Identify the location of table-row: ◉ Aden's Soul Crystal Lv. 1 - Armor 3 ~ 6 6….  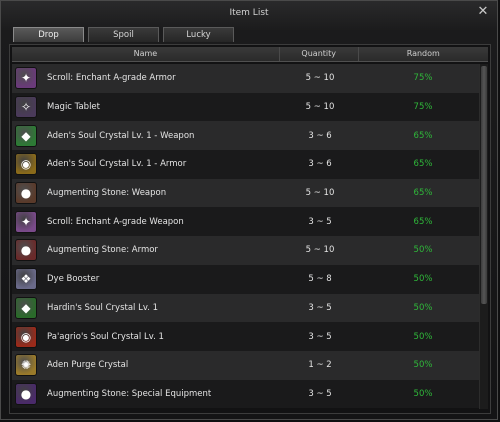
(246, 164).